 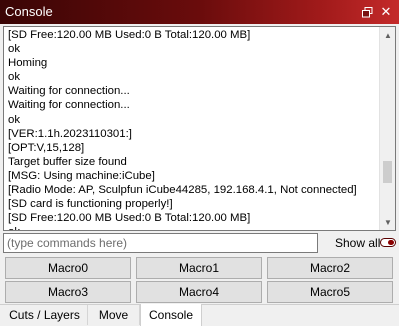 I want to click on show-all-label: Show all, so click(x=358, y=243).